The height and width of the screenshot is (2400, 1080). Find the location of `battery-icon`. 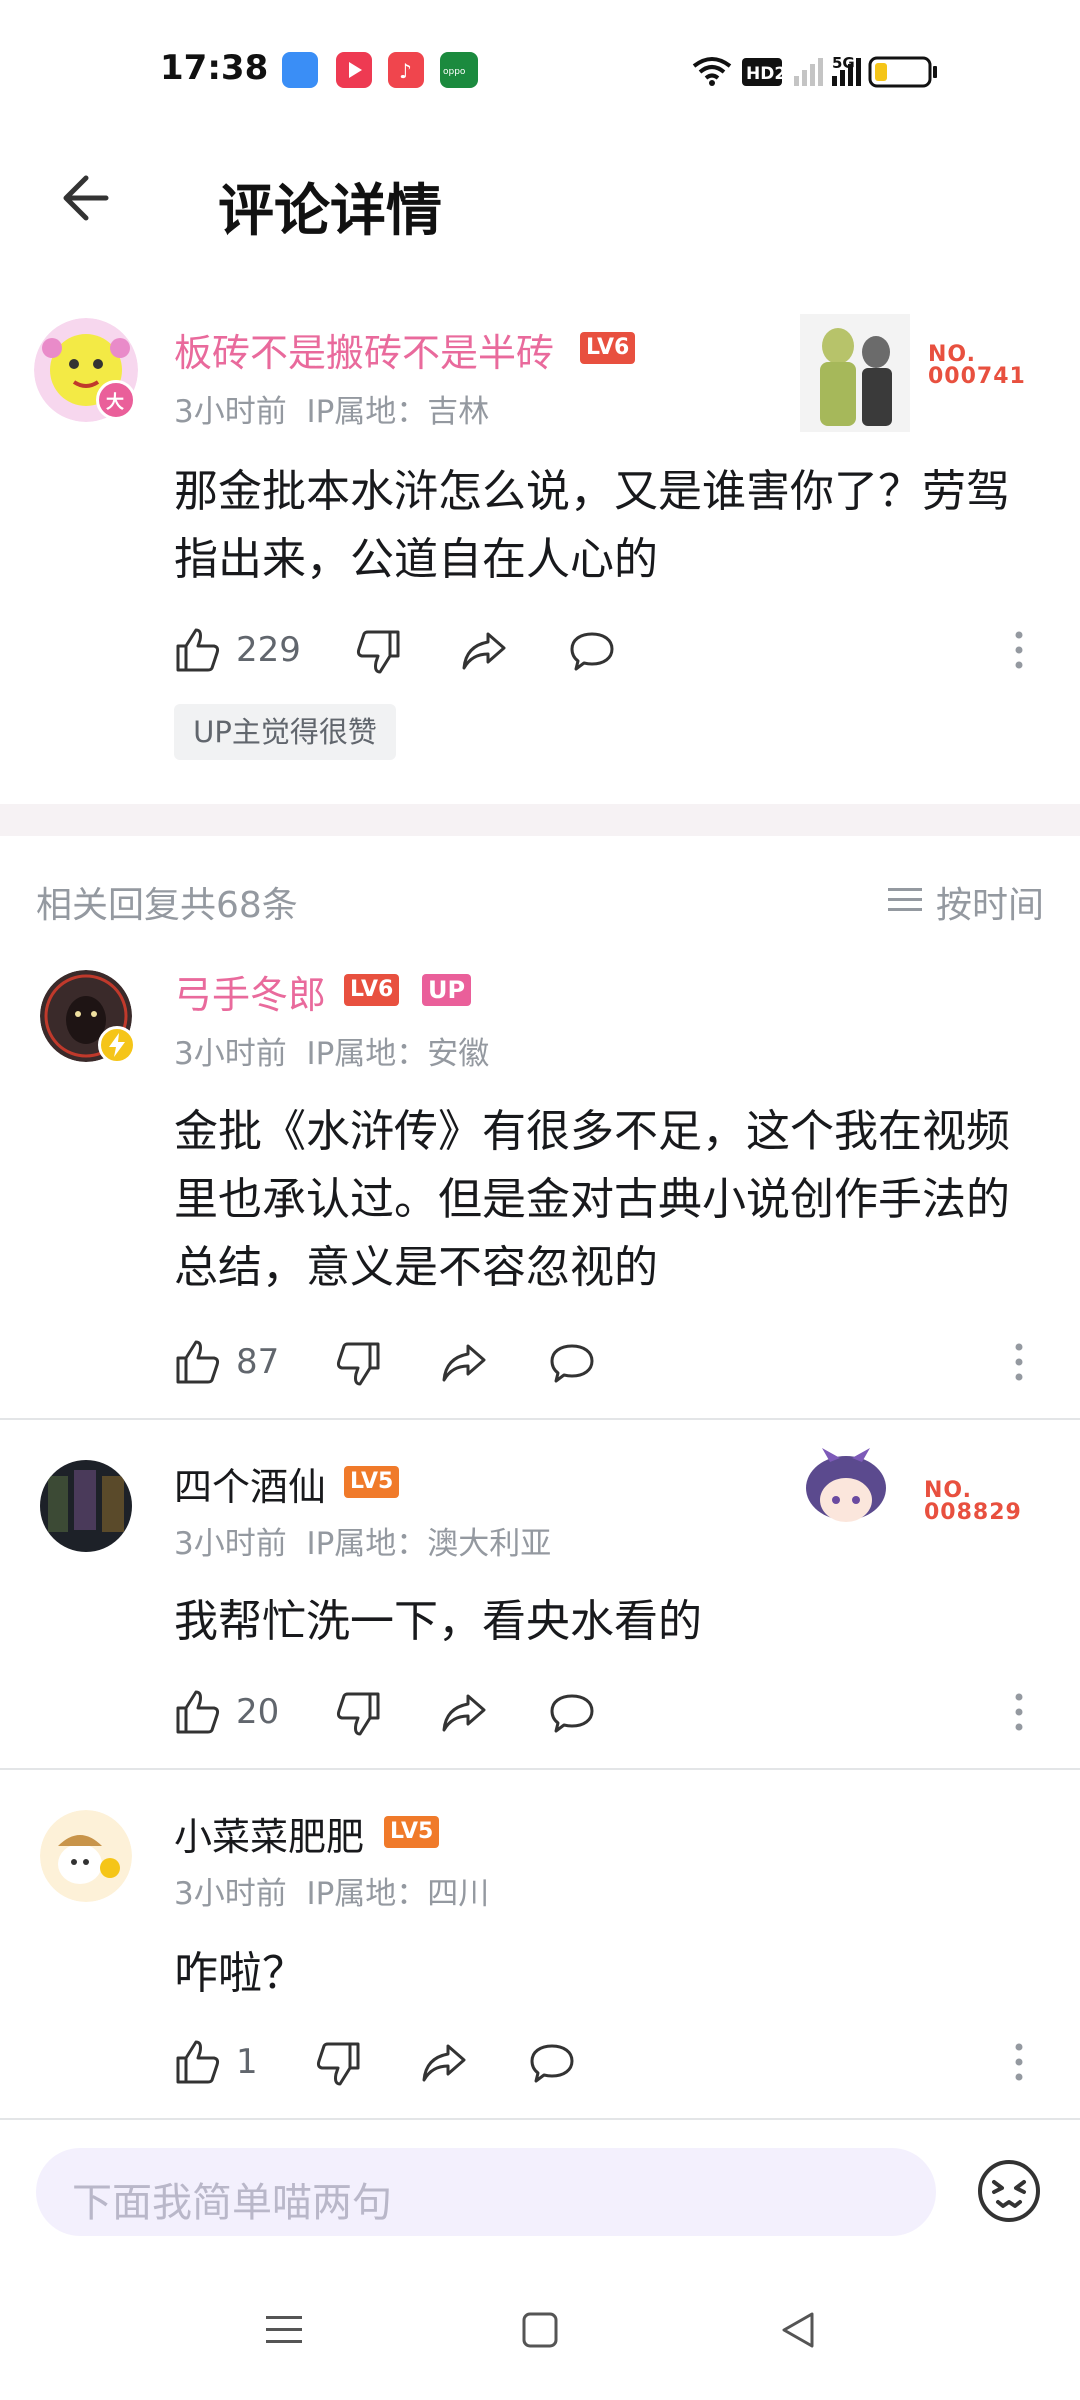

battery-icon is located at coordinates (902, 72).